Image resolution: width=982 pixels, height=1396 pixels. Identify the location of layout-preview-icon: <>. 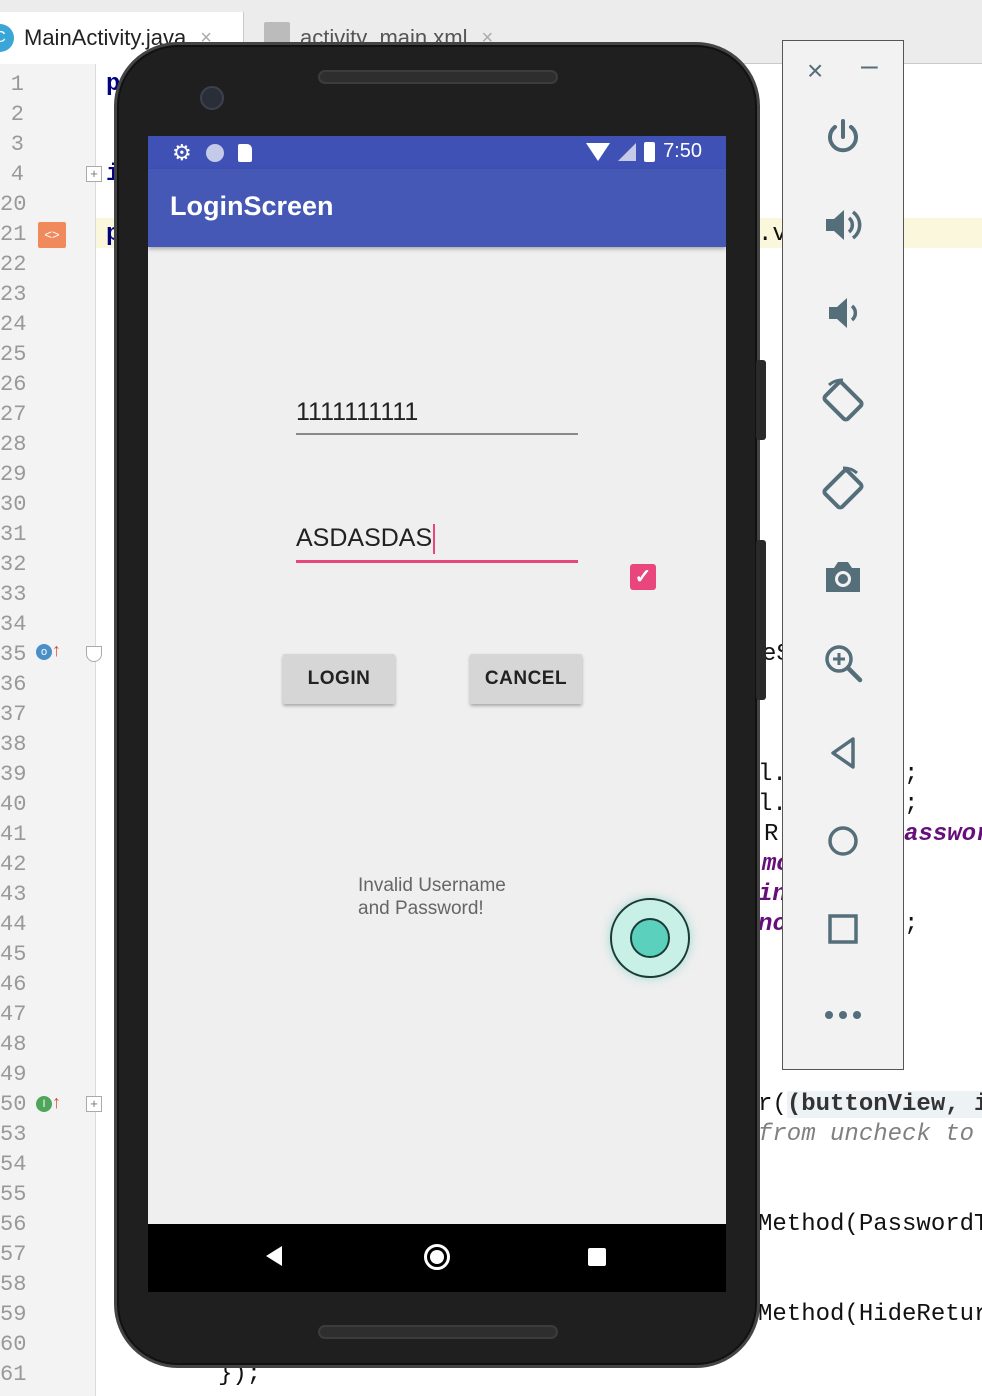
(52, 235).